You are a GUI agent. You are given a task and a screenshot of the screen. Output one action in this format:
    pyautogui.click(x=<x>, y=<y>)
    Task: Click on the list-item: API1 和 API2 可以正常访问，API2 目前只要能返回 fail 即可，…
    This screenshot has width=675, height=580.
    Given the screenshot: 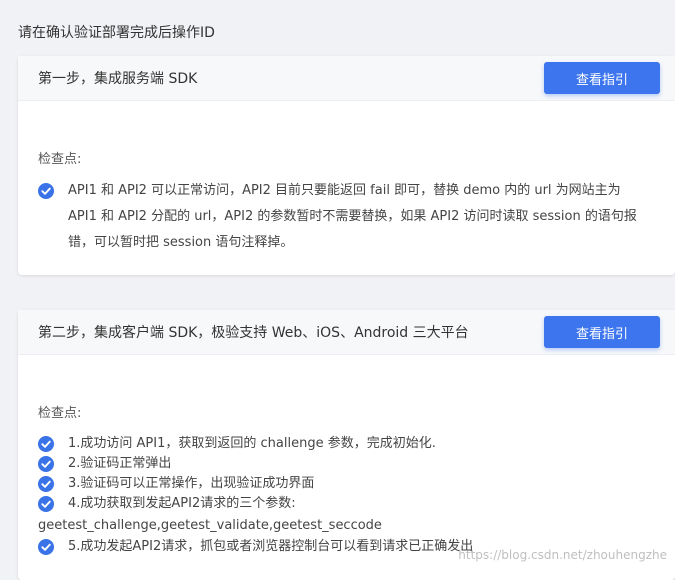 What is the action you would take?
    pyautogui.click(x=343, y=218)
    